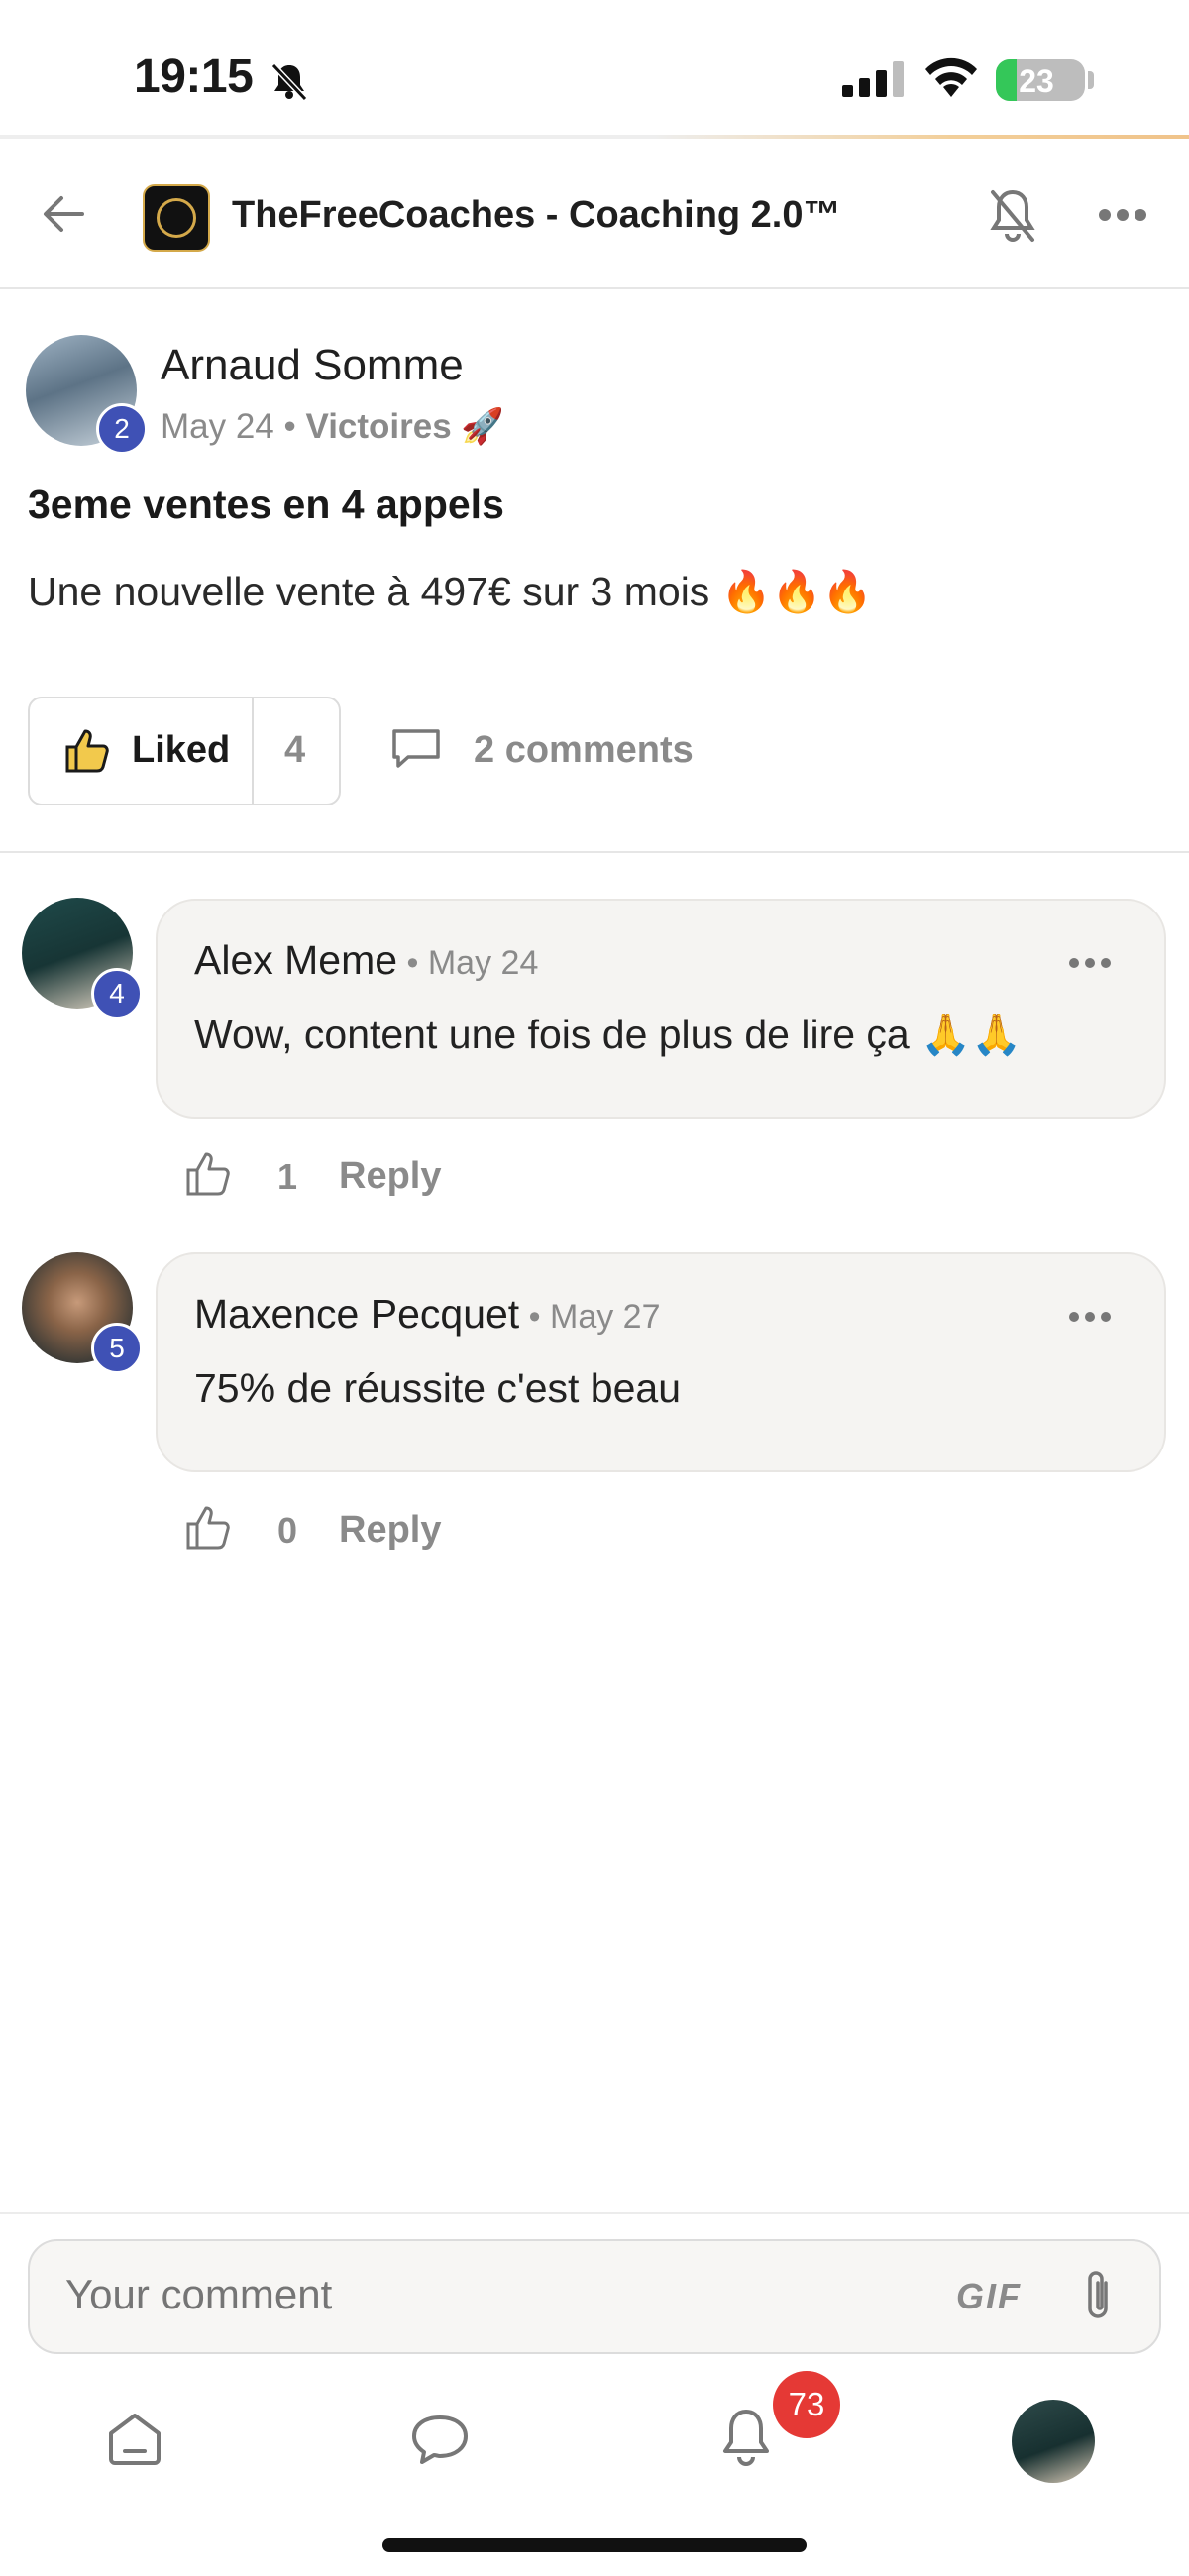 This screenshot has height=2576, width=1189. I want to click on composer-divider, so click(594, 2213).